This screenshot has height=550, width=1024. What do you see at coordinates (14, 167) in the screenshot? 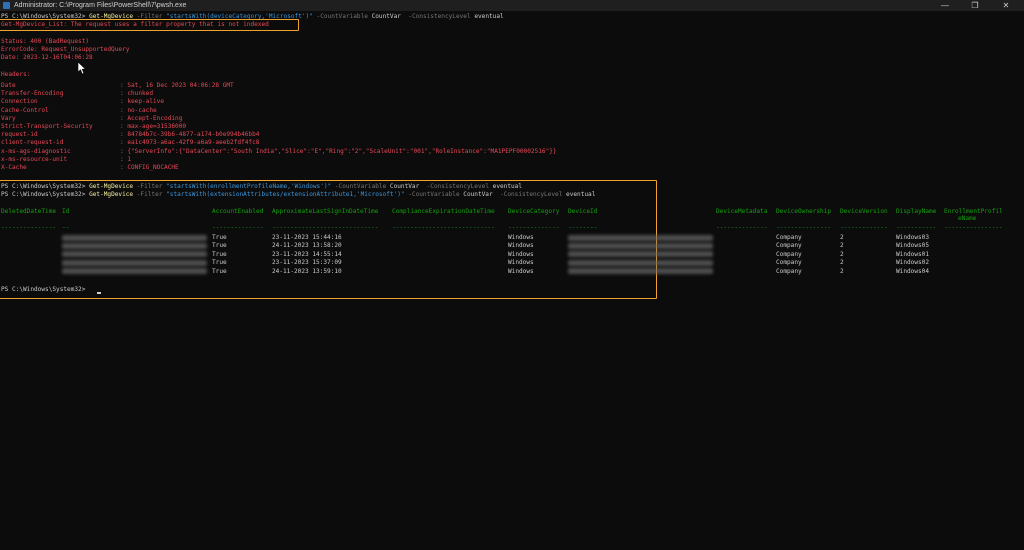
I see `header-key: X-Cache` at bounding box center [14, 167].